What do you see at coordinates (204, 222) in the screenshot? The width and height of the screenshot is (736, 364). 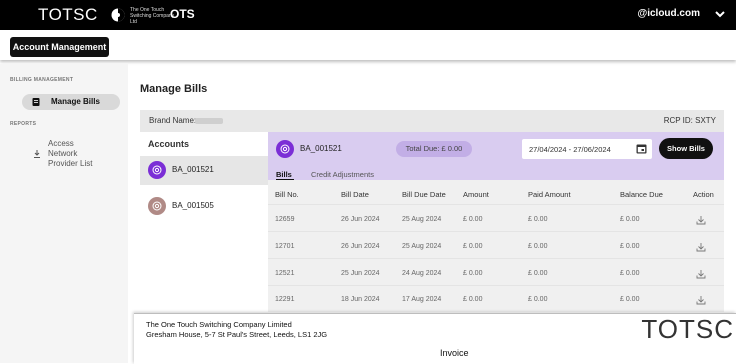 I see `accounts-list: Accounts BA_001521 BA_001505` at bounding box center [204, 222].